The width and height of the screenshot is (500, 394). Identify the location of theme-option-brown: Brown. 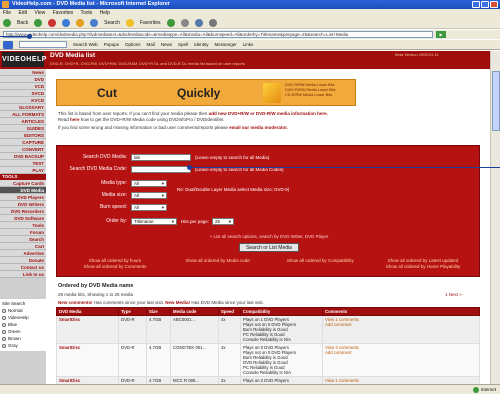
(23, 338).